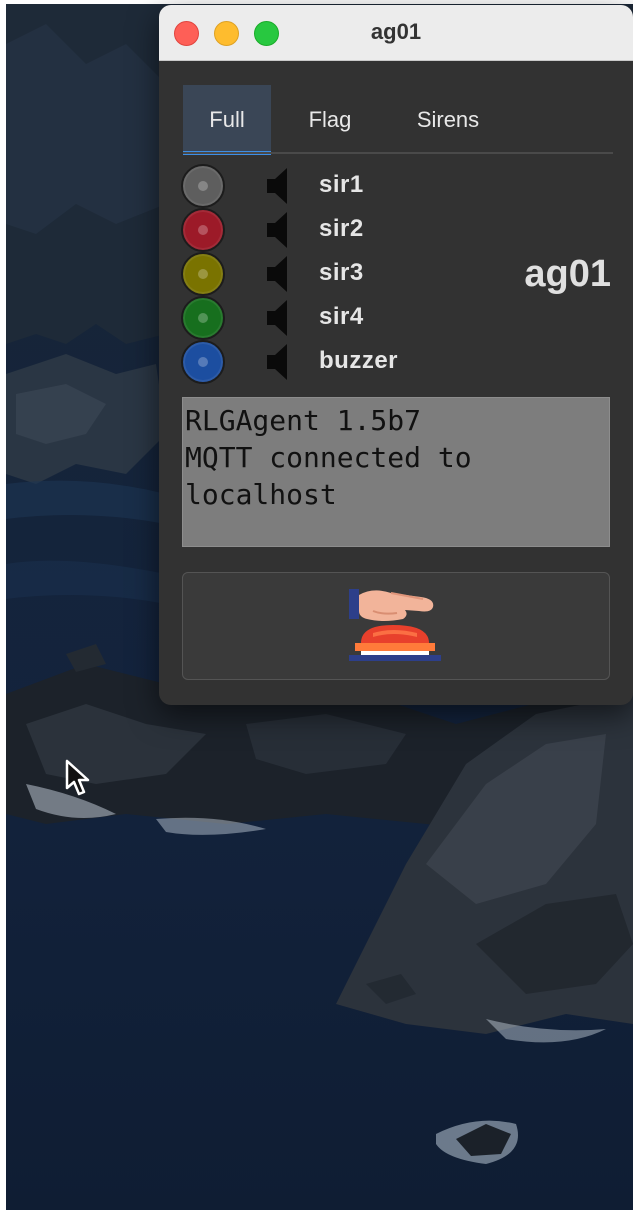 This screenshot has height=1214, width=633. Describe the element at coordinates (330, 120) in the screenshot. I see `tab-flag: Flag` at that location.